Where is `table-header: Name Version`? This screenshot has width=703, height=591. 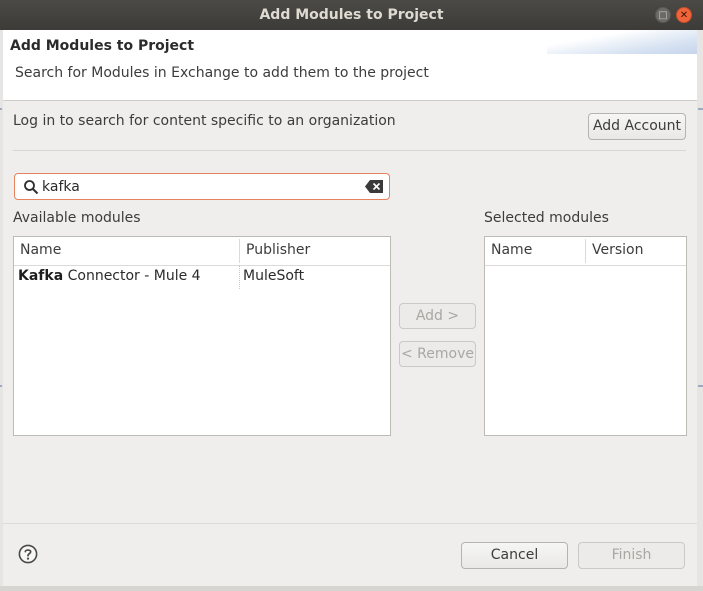 table-header: Name Version is located at coordinates (585, 251).